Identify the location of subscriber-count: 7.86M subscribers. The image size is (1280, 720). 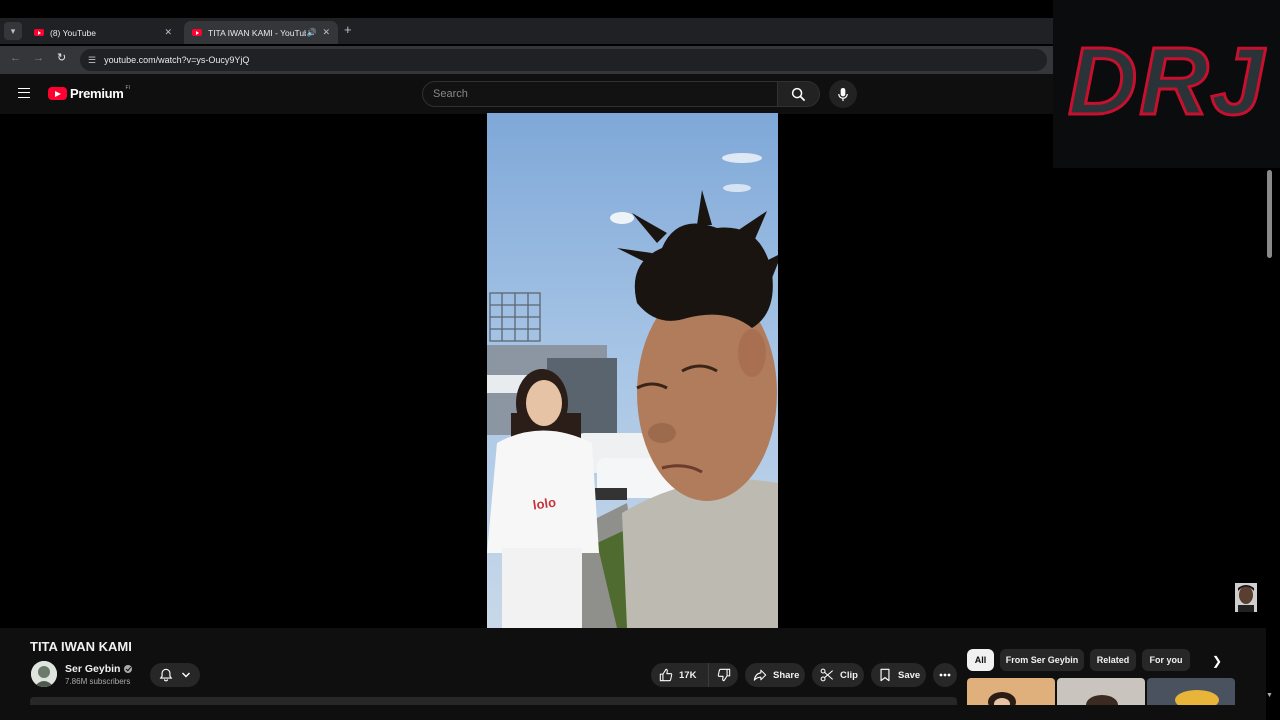
(98, 681).